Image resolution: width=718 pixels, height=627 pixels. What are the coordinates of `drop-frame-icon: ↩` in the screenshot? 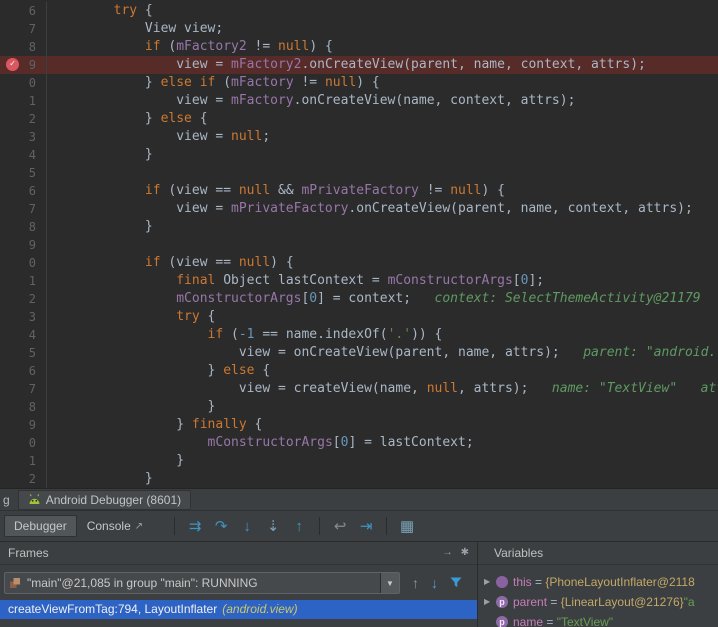 It's located at (340, 526).